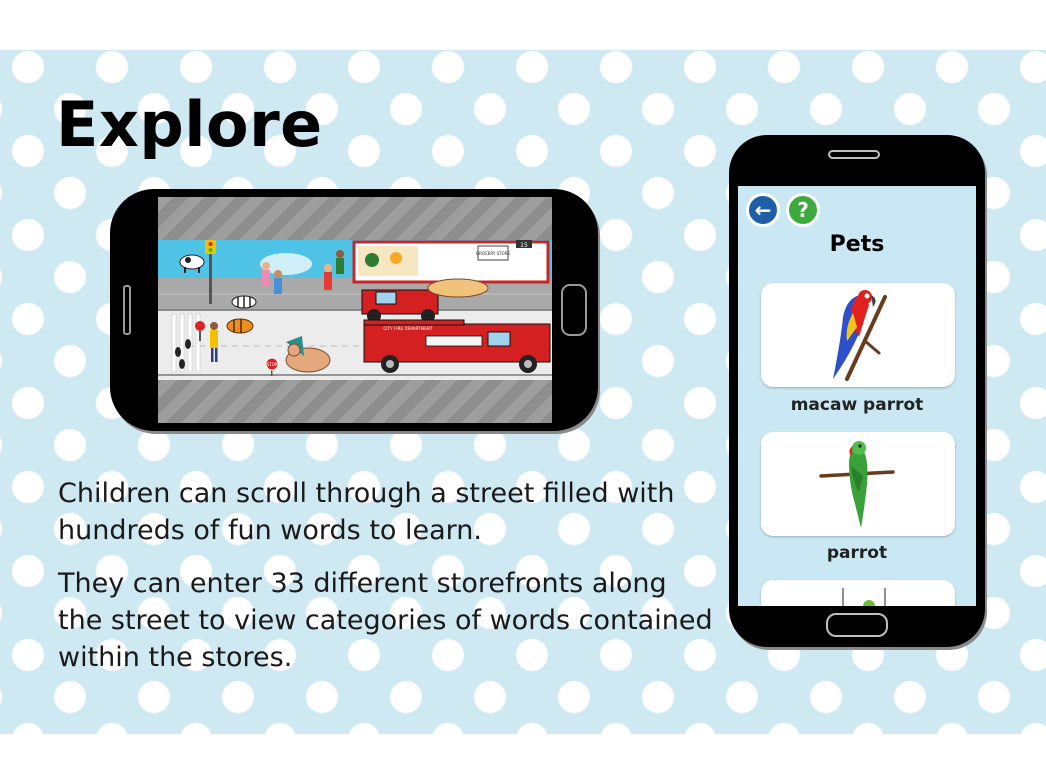 The height and width of the screenshot is (782, 1046). What do you see at coordinates (240, 326) in the screenshot?
I see `tiger-figure` at bounding box center [240, 326].